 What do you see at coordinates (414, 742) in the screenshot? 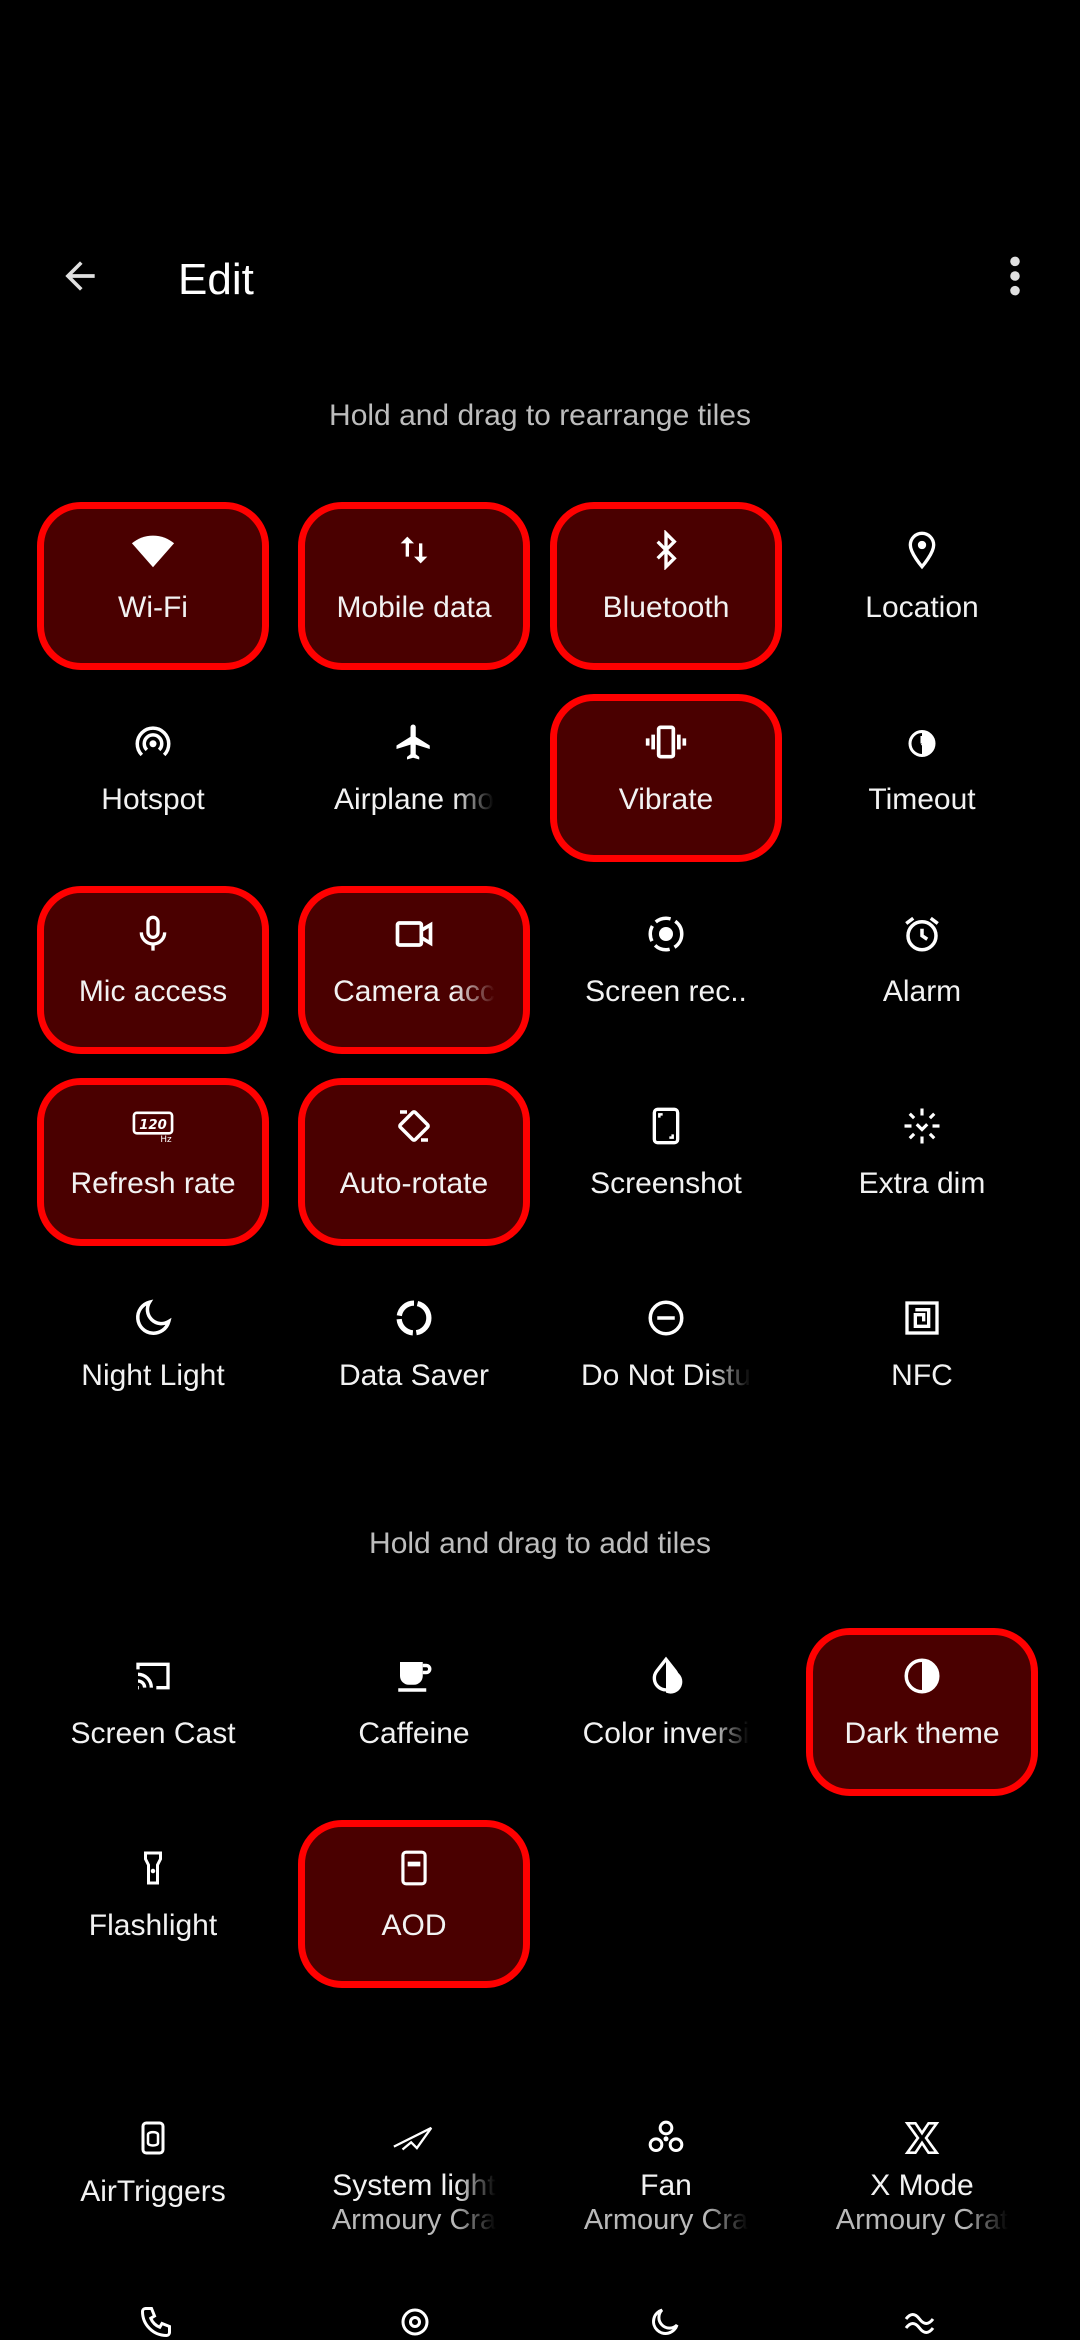
I see `airplane-icon` at bounding box center [414, 742].